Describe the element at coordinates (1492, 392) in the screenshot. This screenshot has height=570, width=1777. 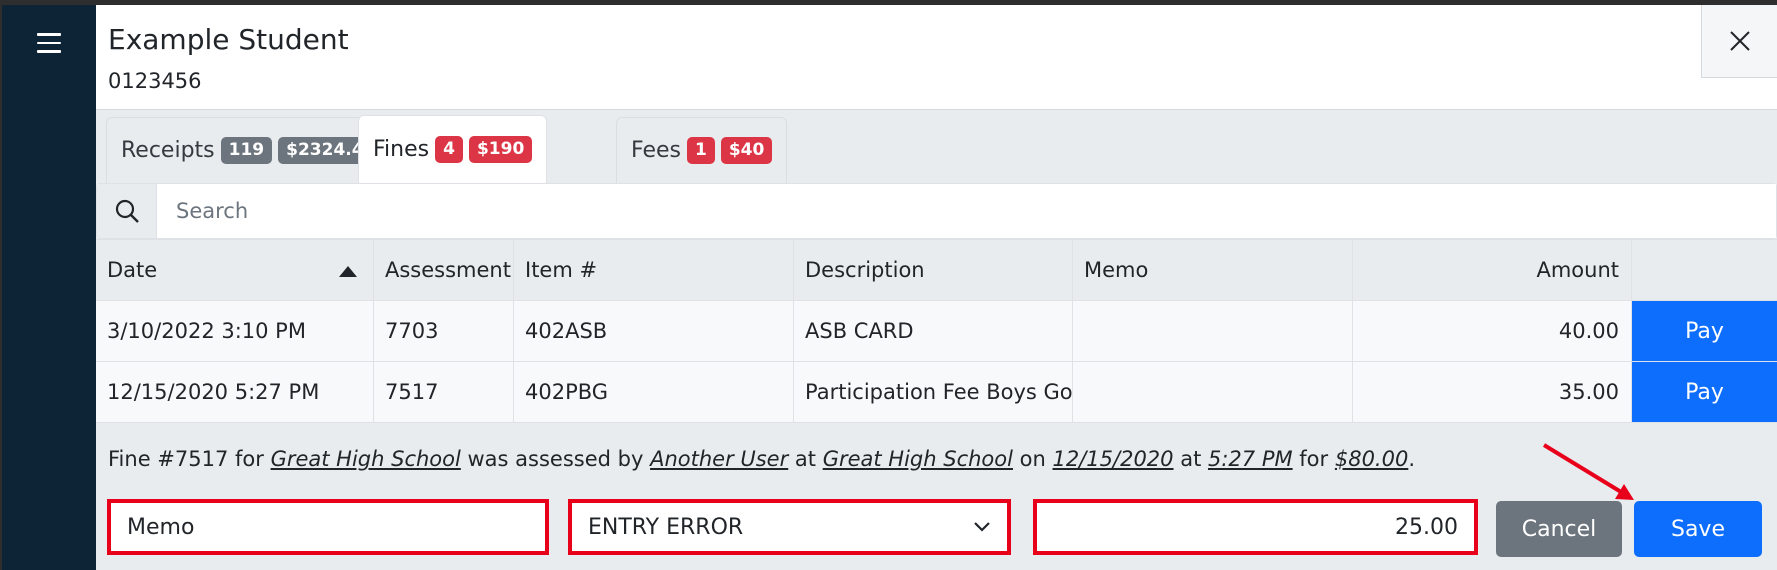
I see `cell-amount: 35.00` at that location.